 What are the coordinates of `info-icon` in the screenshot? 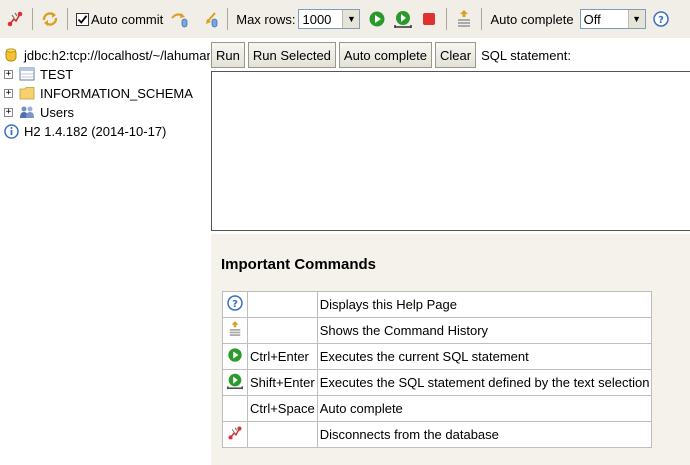 It's located at (11, 131).